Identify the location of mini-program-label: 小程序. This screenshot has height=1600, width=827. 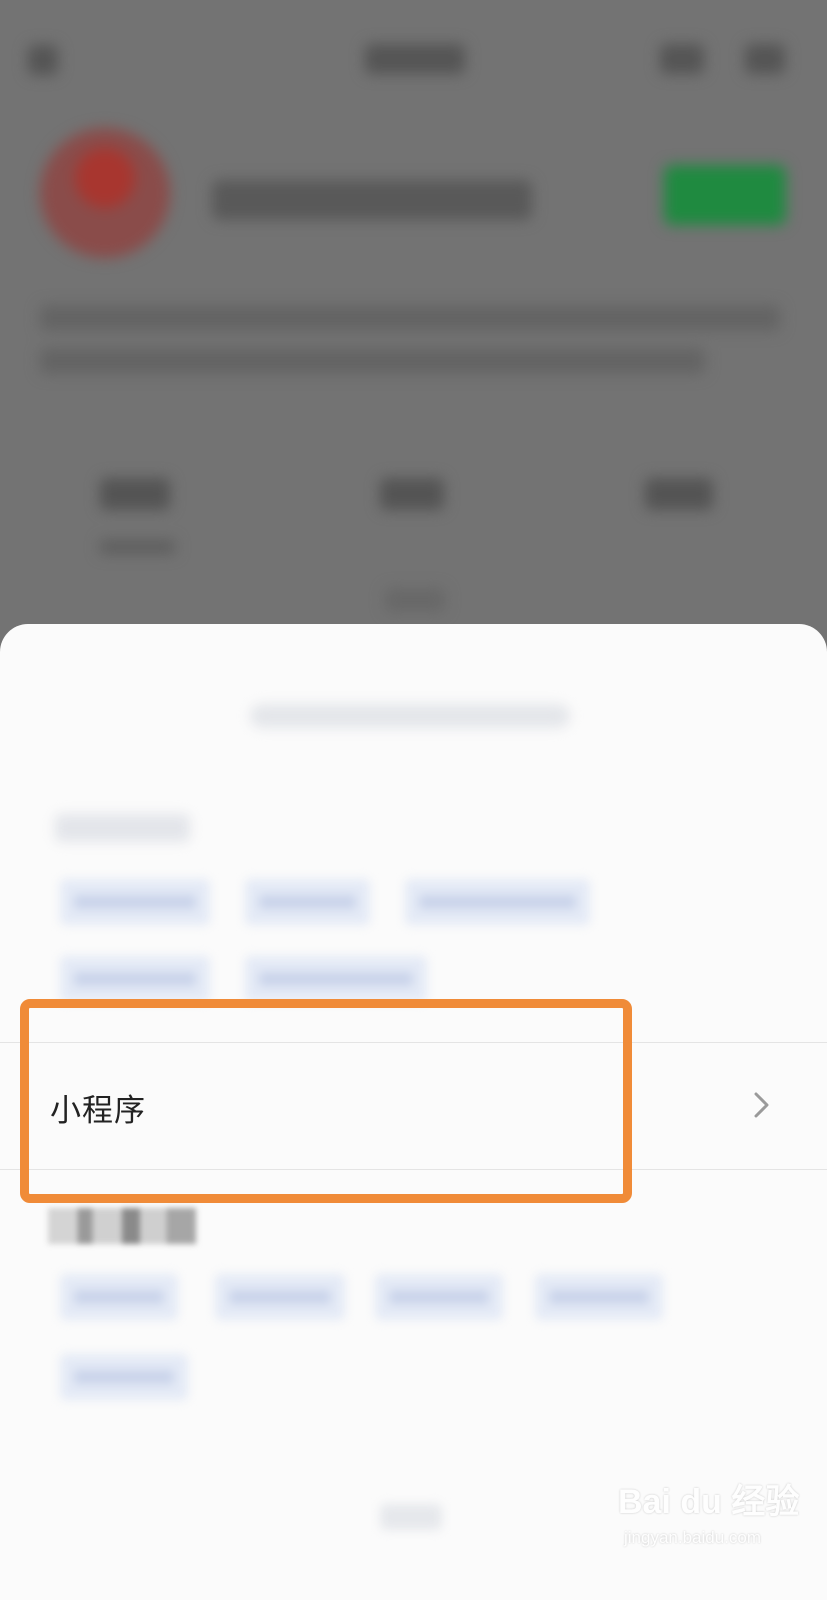
(98, 1111).